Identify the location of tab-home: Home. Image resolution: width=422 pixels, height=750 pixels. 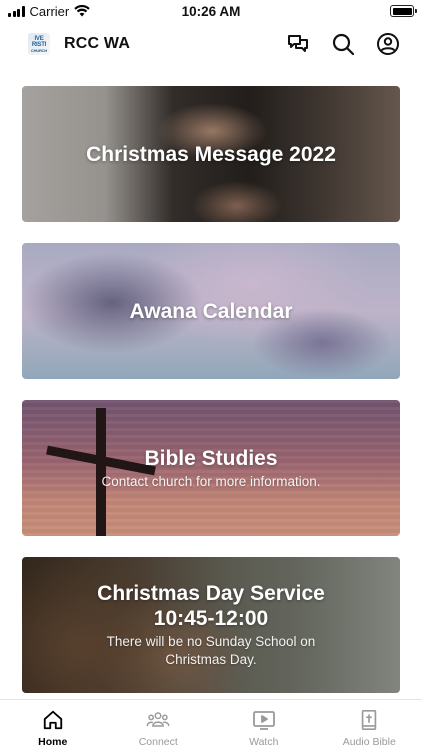
(53, 725).